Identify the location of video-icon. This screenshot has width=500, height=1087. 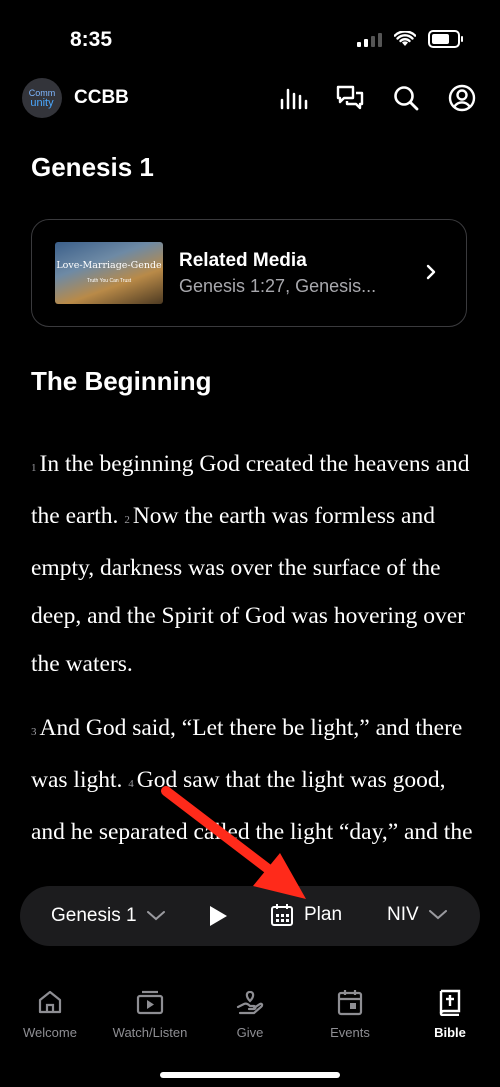
(150, 1002).